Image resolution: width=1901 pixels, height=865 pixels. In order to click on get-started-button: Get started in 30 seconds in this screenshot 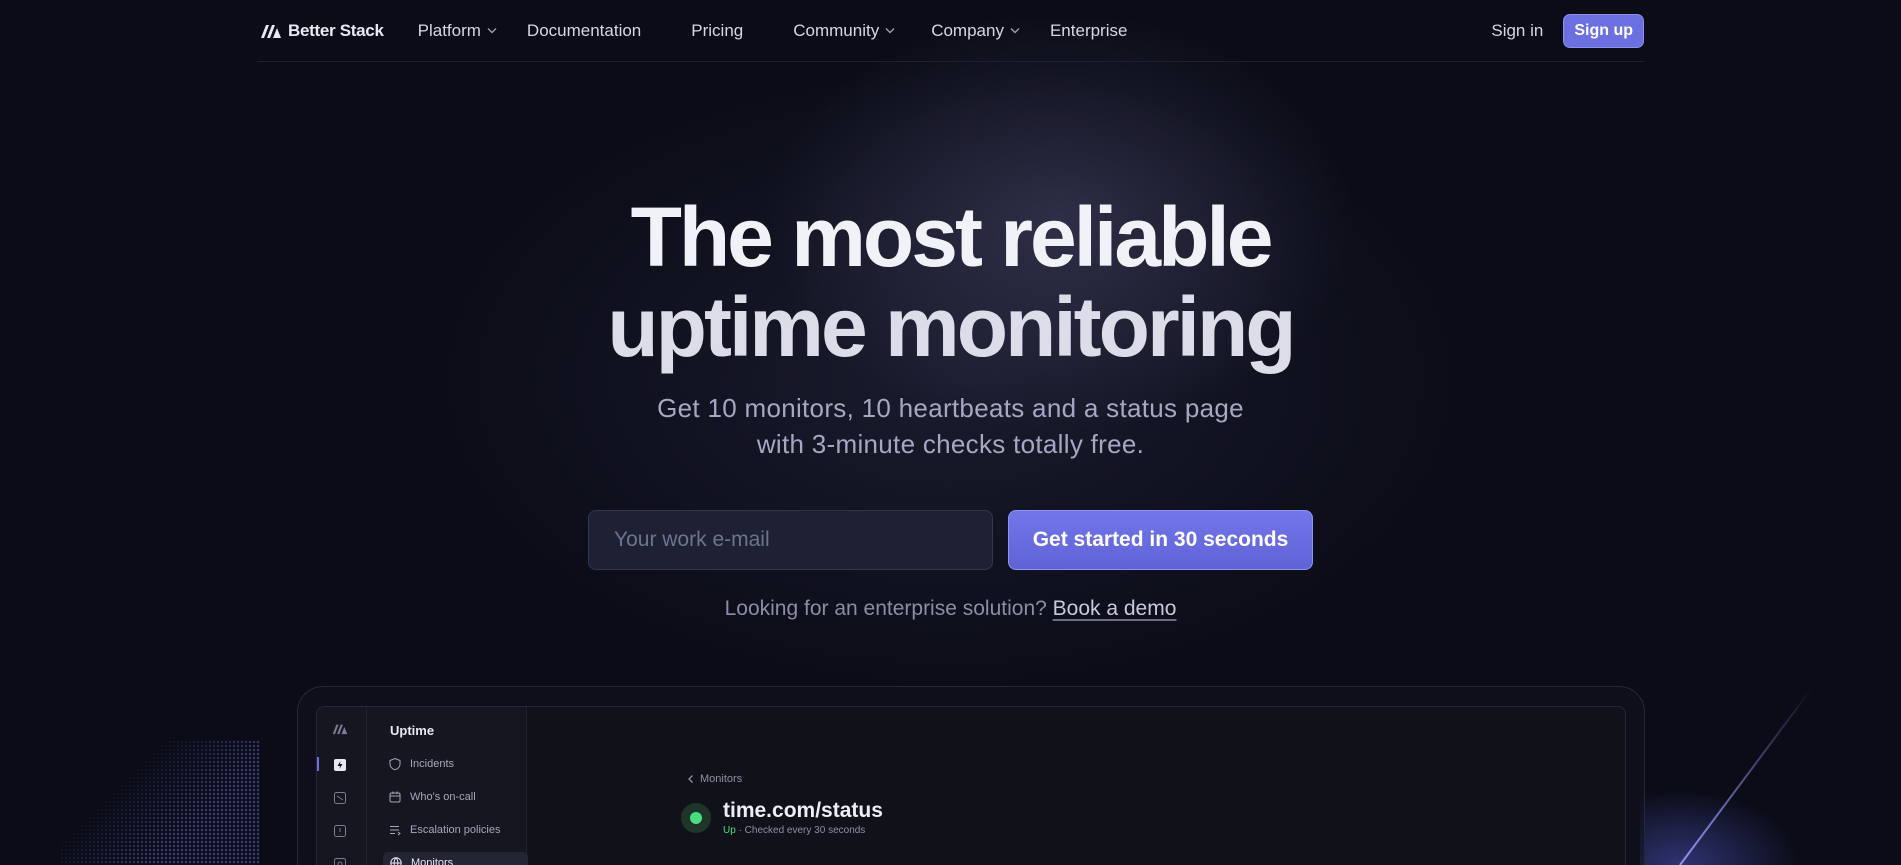, I will do `click(1160, 540)`.